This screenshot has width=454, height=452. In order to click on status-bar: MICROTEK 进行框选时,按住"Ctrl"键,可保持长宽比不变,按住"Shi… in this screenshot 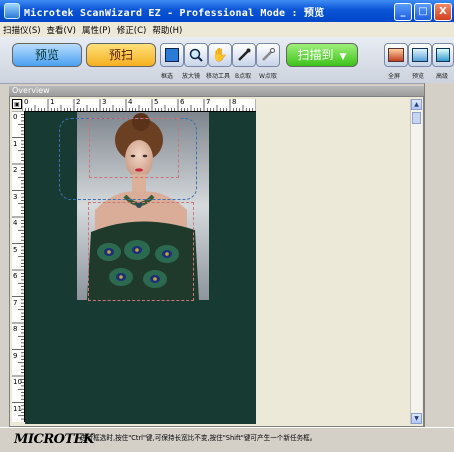, I will do `click(227, 439)`.